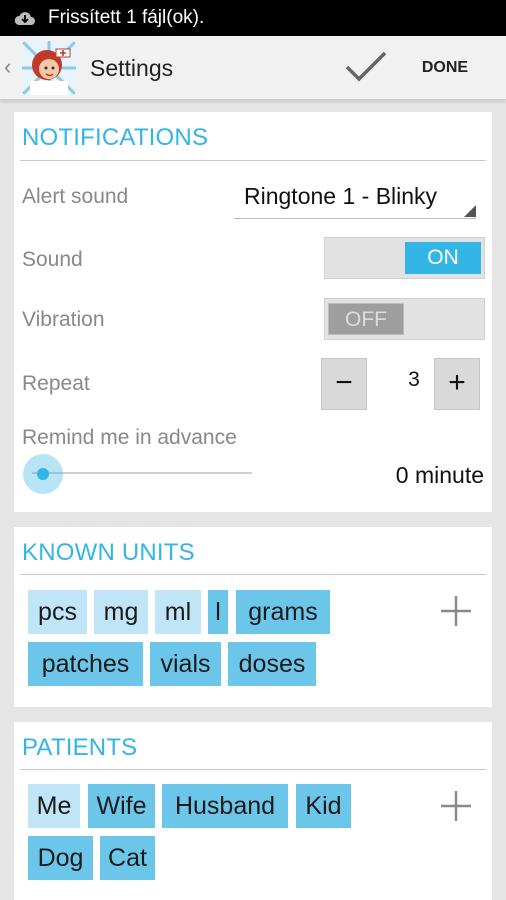 The width and height of the screenshot is (506, 900). Describe the element at coordinates (60, 858) in the screenshot. I see `patient-chip: Dog` at that location.